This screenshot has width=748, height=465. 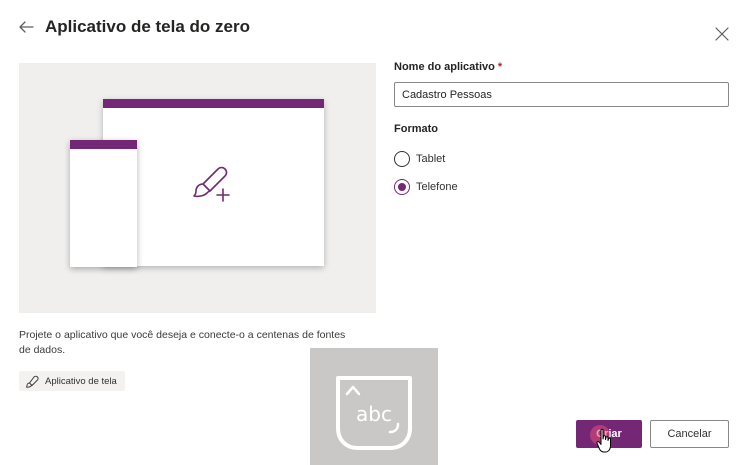 What do you see at coordinates (32, 381) in the screenshot?
I see `paintbrush-icon` at bounding box center [32, 381].